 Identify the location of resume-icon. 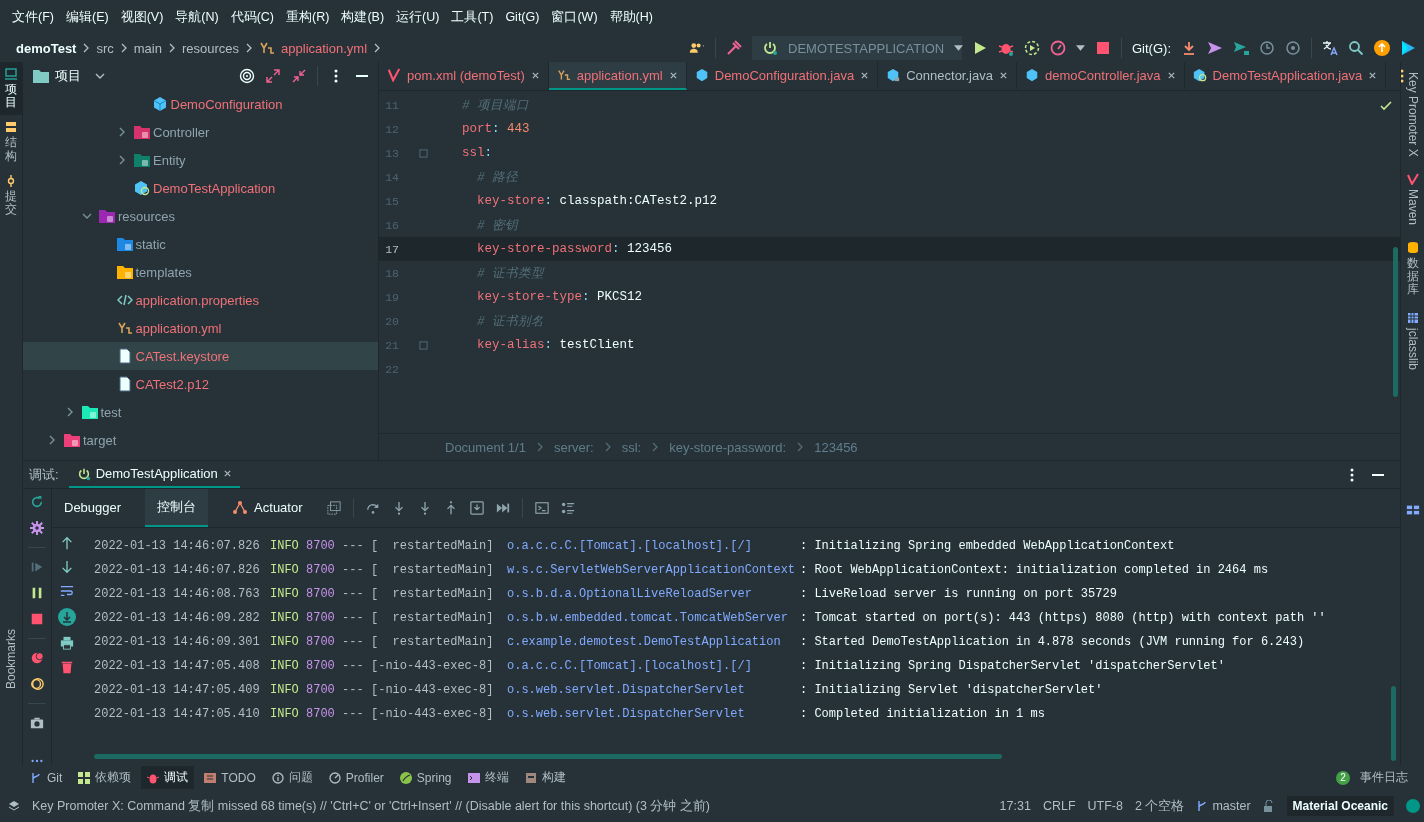
(37, 567).